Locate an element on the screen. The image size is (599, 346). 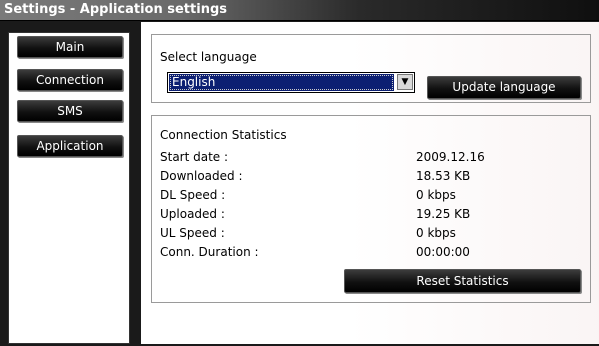
window-titlebar: Settings - Application settings is located at coordinates (299, 10).